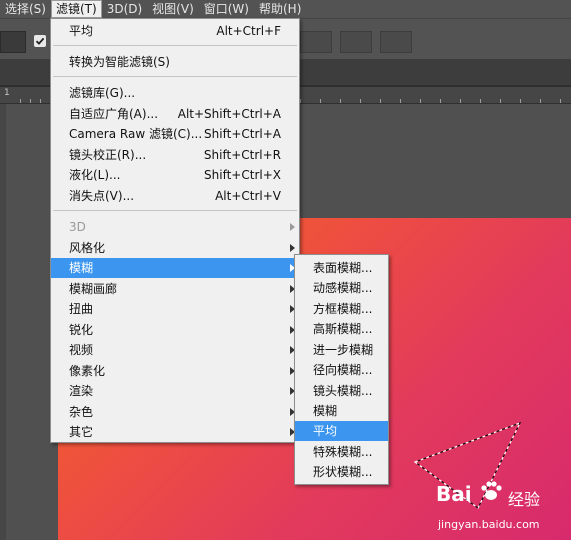 Image resolution: width=571 pixels, height=540 pixels. I want to click on menu-item-other: 其它, so click(175, 432).